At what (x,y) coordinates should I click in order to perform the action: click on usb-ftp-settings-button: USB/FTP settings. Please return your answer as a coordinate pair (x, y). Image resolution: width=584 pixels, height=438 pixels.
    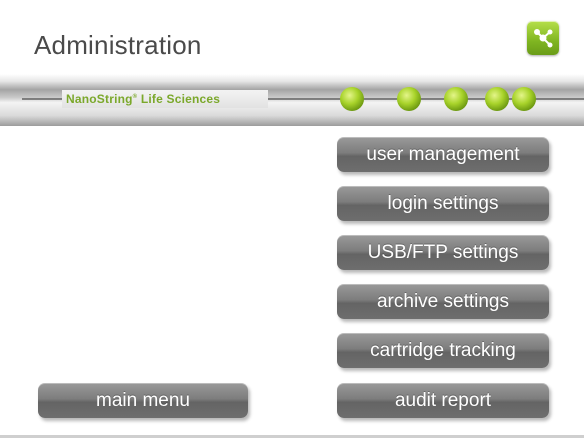
    Looking at the image, I should click on (443, 252).